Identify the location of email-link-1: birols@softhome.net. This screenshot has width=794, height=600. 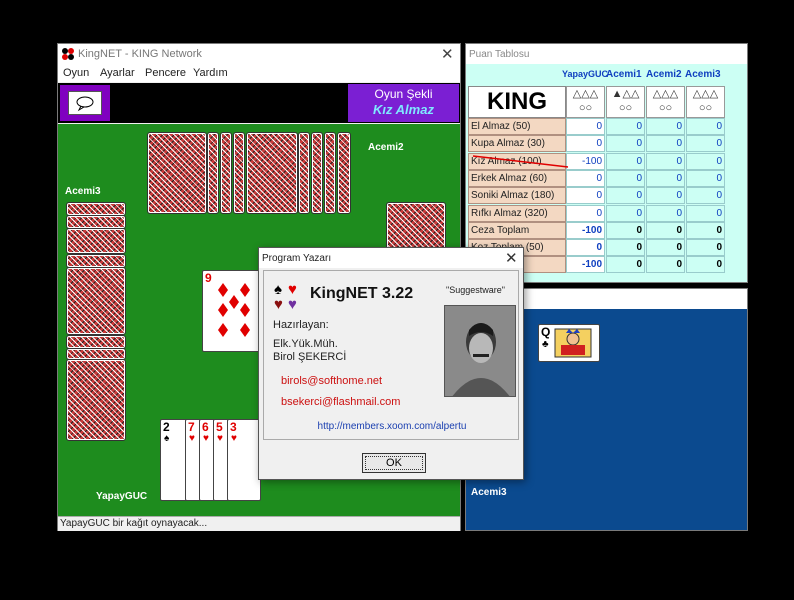
(331, 381).